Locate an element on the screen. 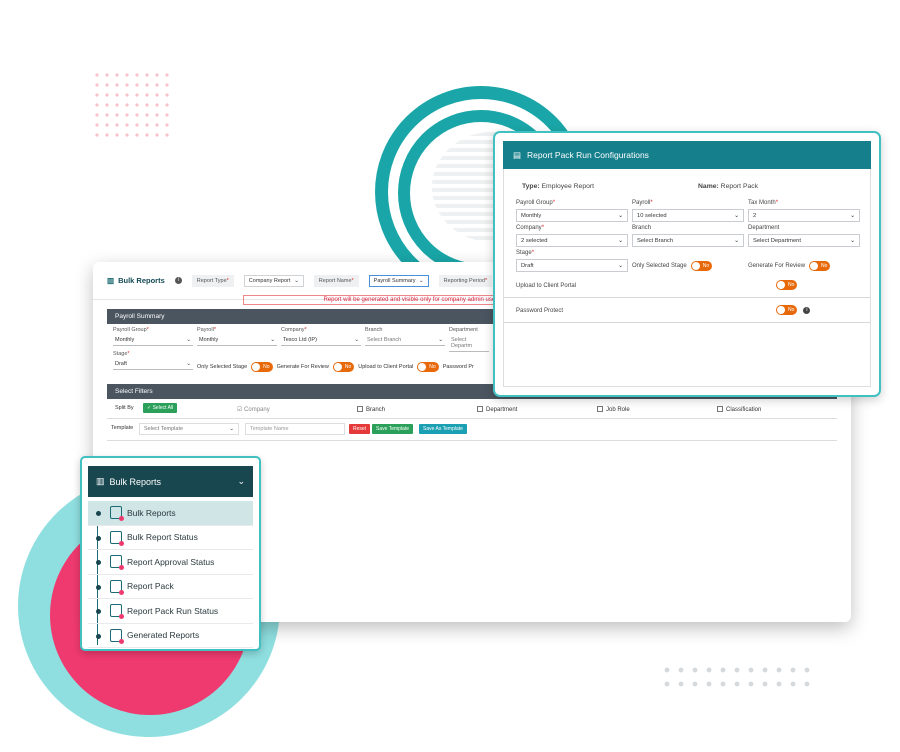 This screenshot has height=752, width=900. department-select: Select Department ⌄ is located at coordinates (804, 240).